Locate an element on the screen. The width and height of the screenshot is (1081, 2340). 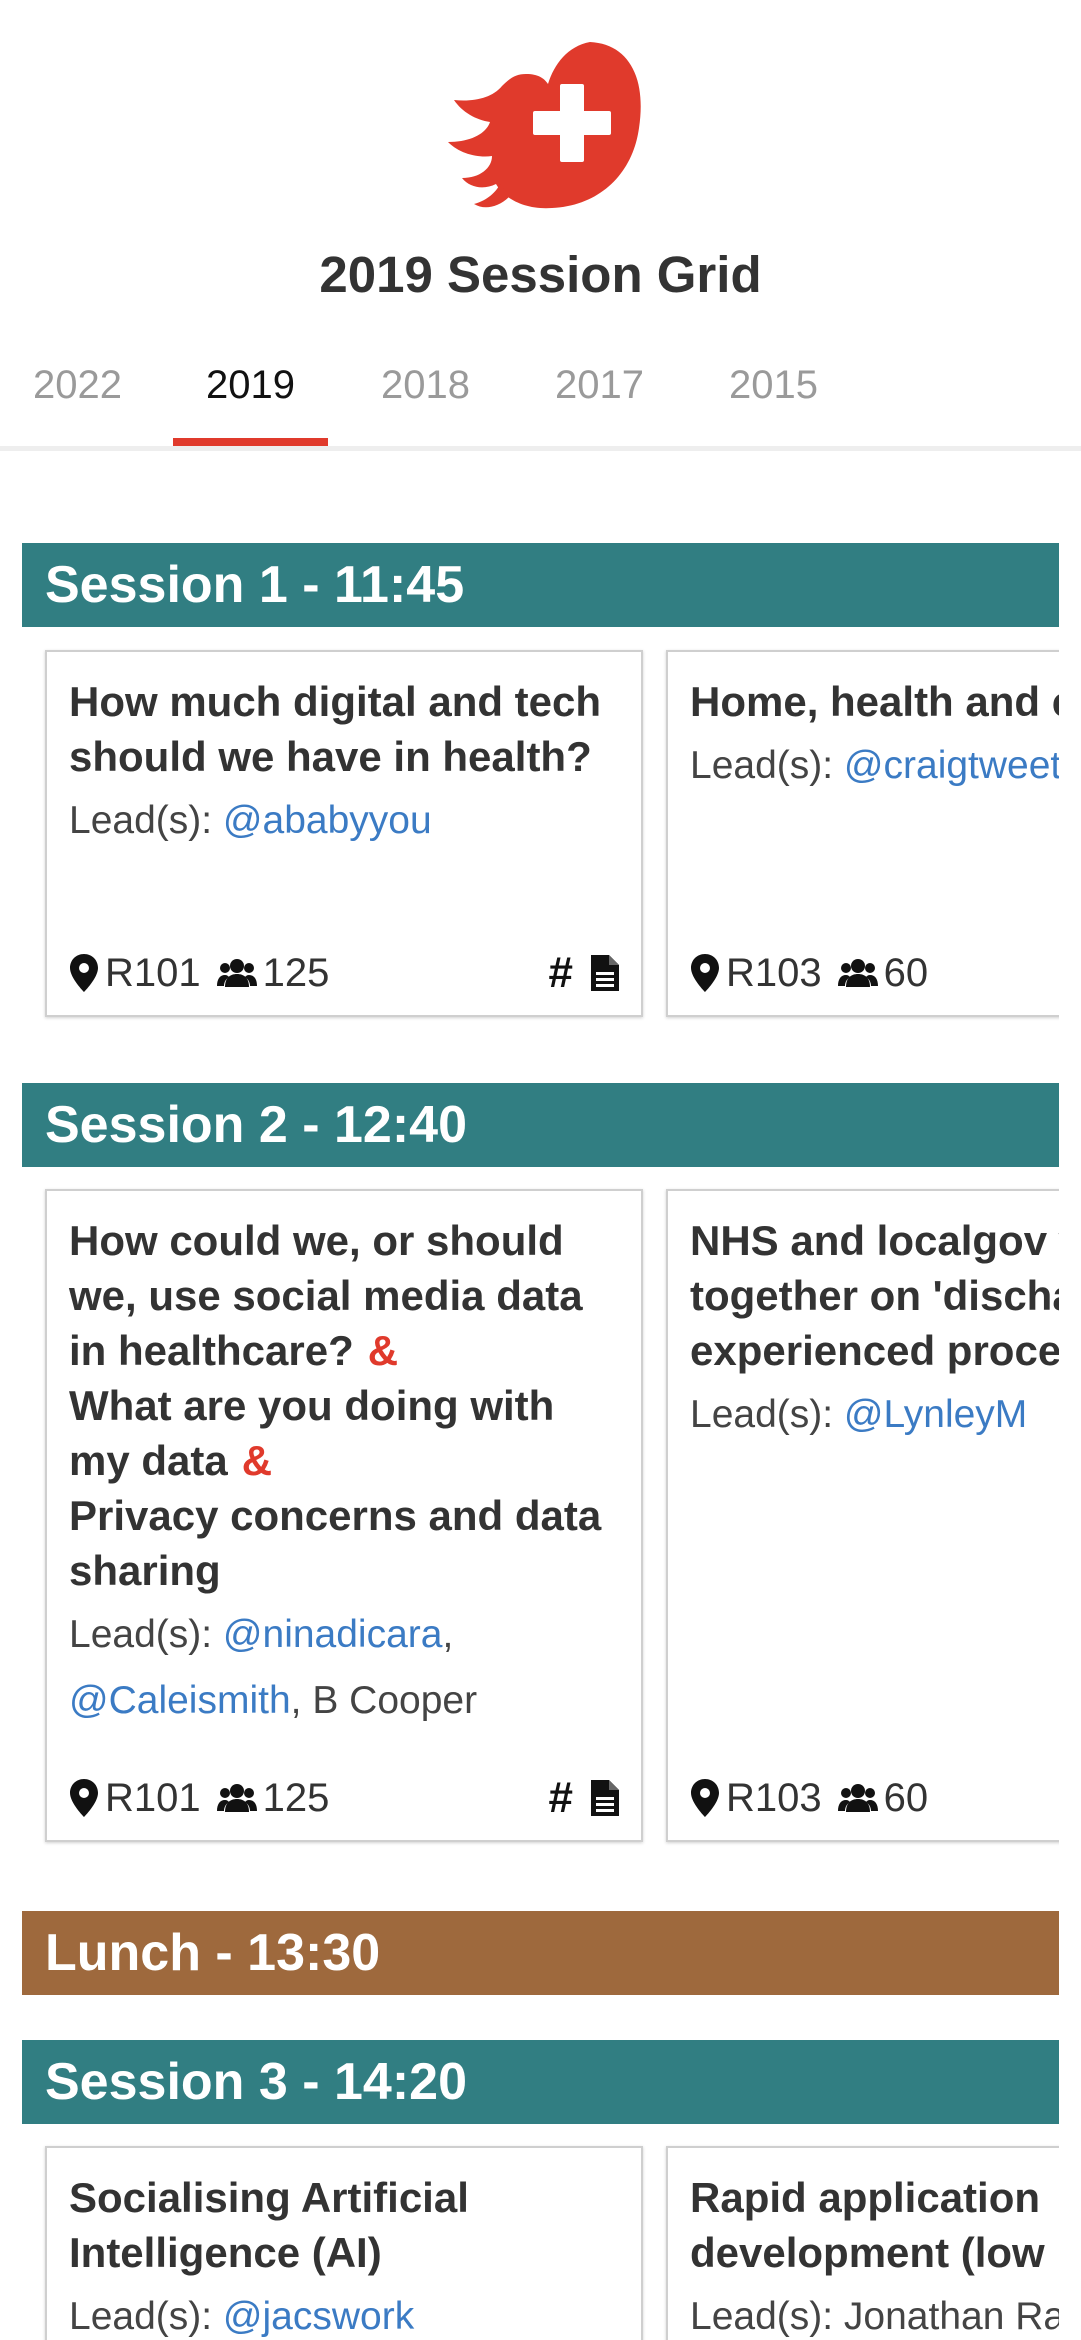
card-title: Home, health and care is located at coordinates (874, 701).